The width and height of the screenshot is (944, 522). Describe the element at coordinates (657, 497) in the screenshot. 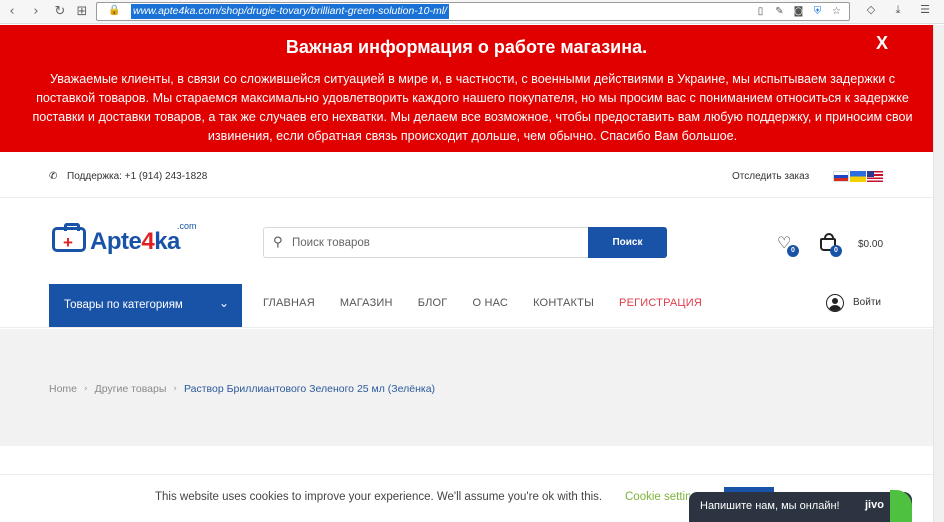

I see `cookie-settings-link: Cookie settings` at that location.